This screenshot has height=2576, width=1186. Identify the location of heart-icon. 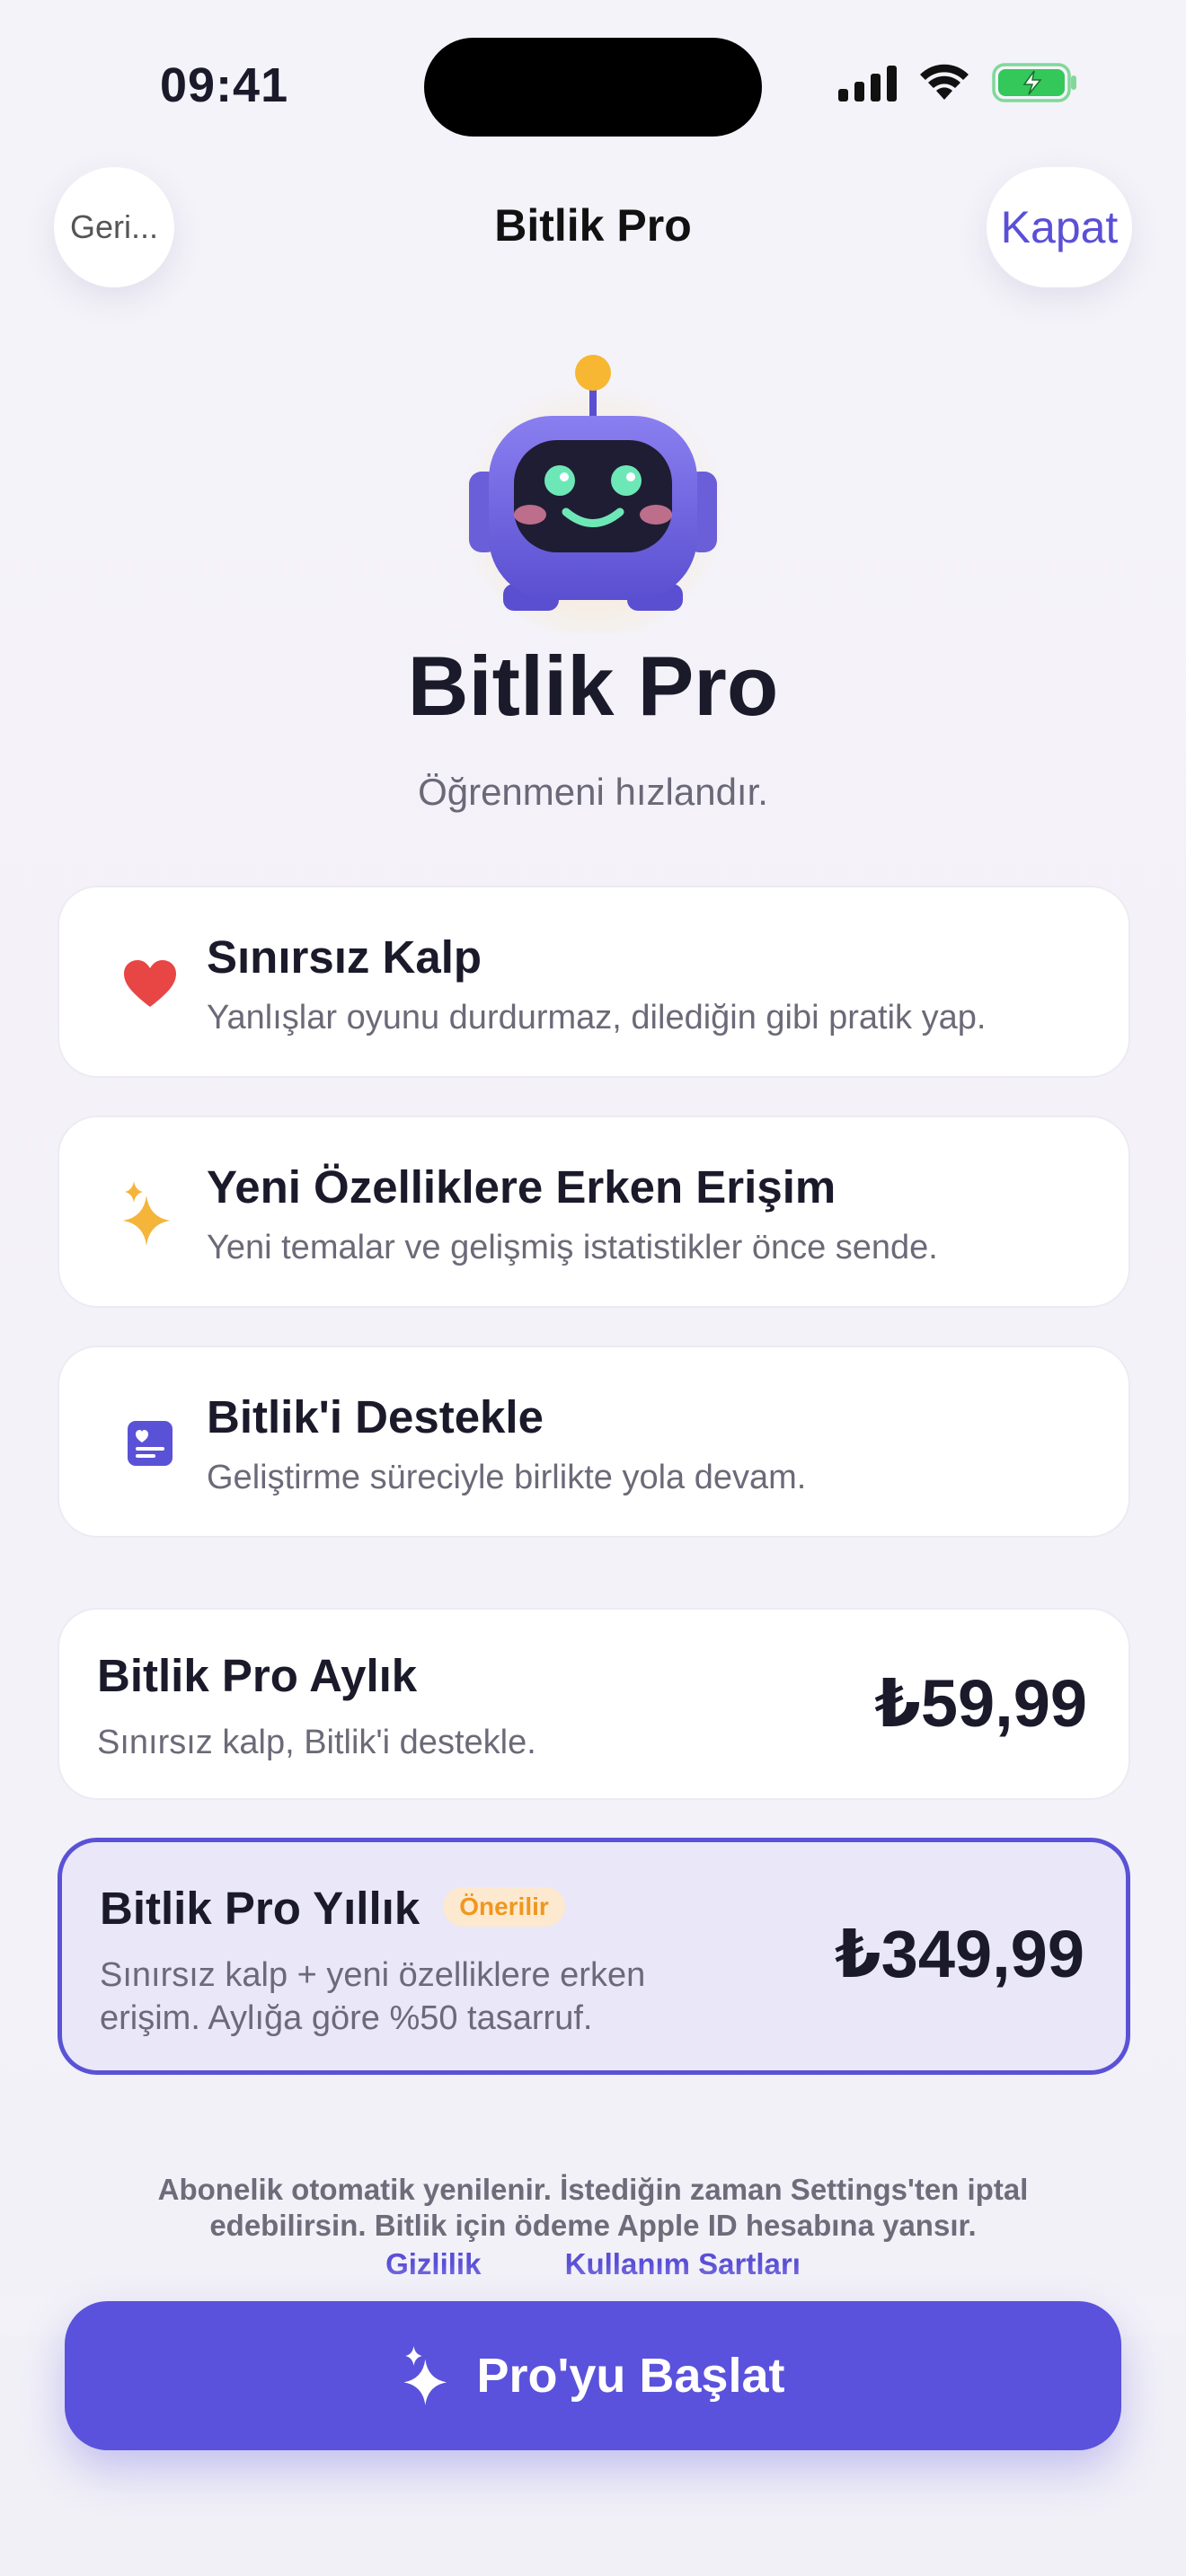
(150, 983).